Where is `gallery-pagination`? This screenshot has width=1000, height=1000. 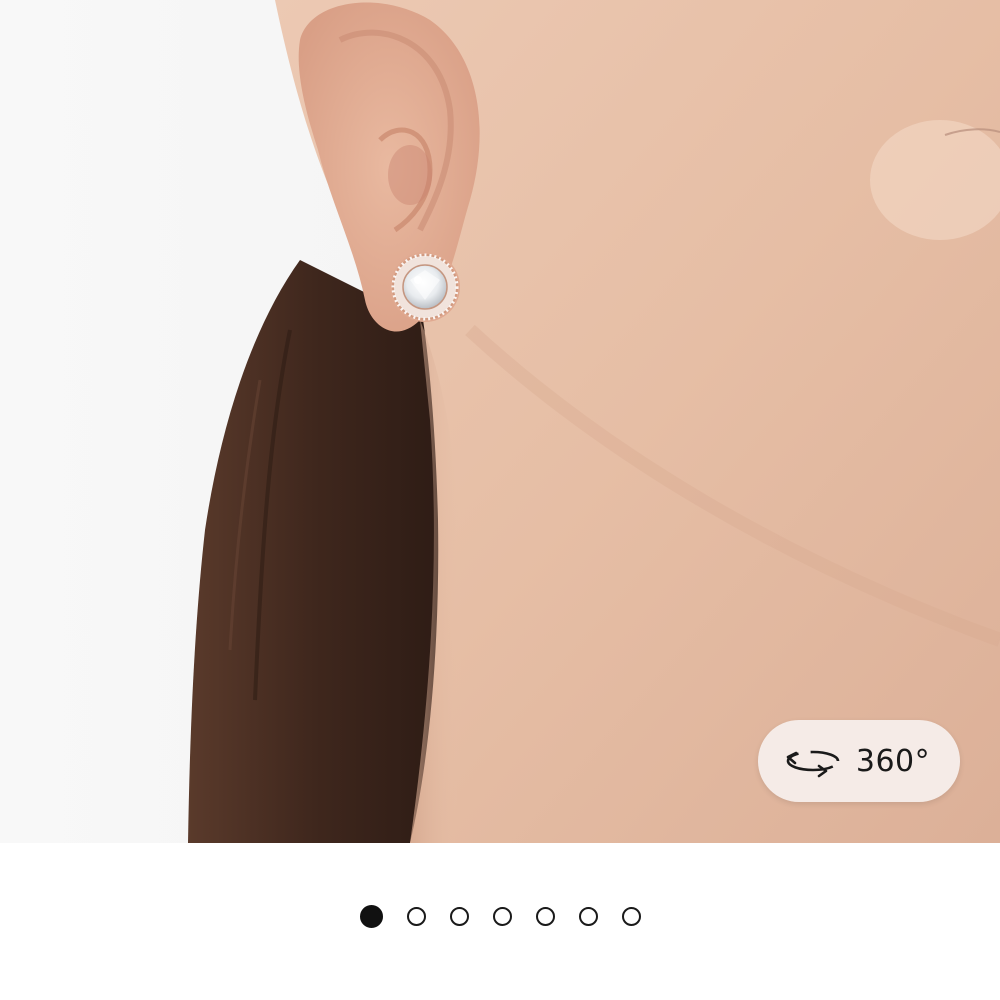
gallery-pagination is located at coordinates (500, 916).